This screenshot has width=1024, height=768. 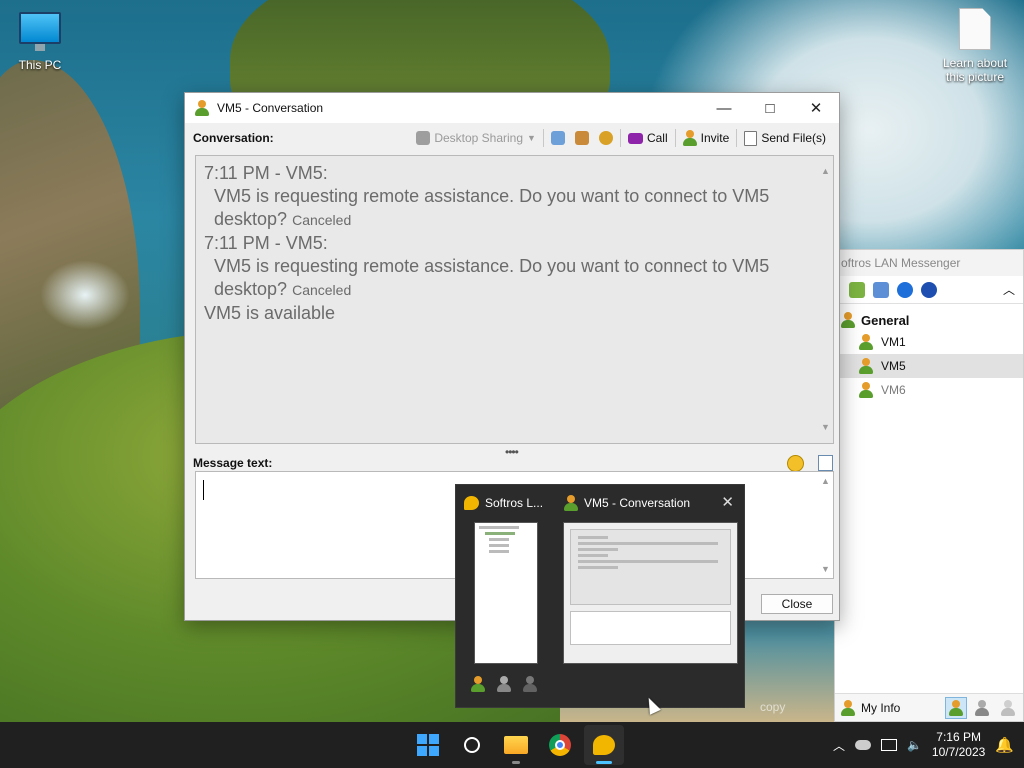 I want to click on monitor-icon, so click(x=40, y=31).